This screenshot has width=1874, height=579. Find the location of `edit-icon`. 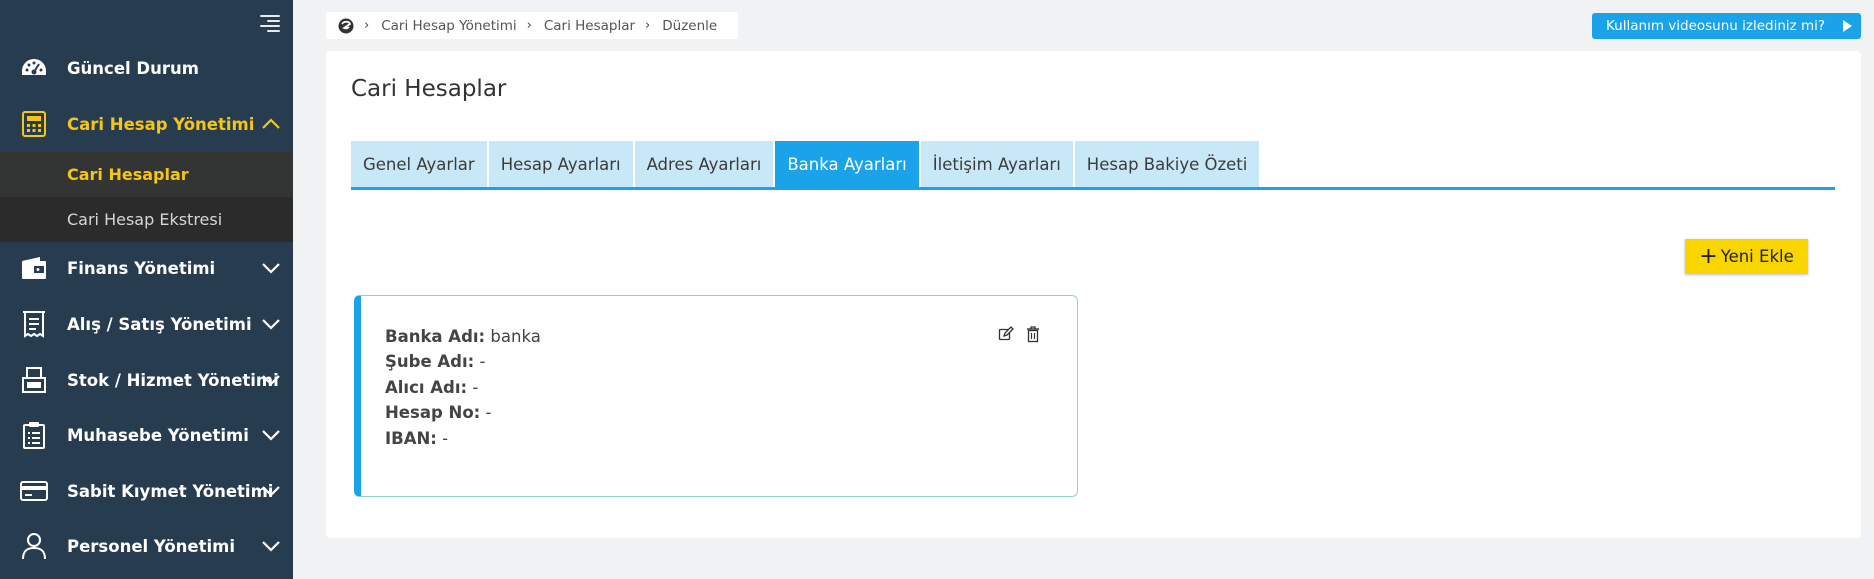

edit-icon is located at coordinates (1006, 334).